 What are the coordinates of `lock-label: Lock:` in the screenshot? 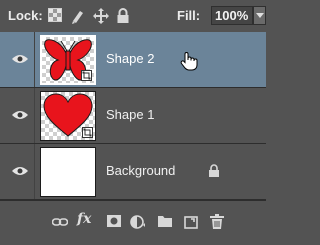 It's located at (25, 15).